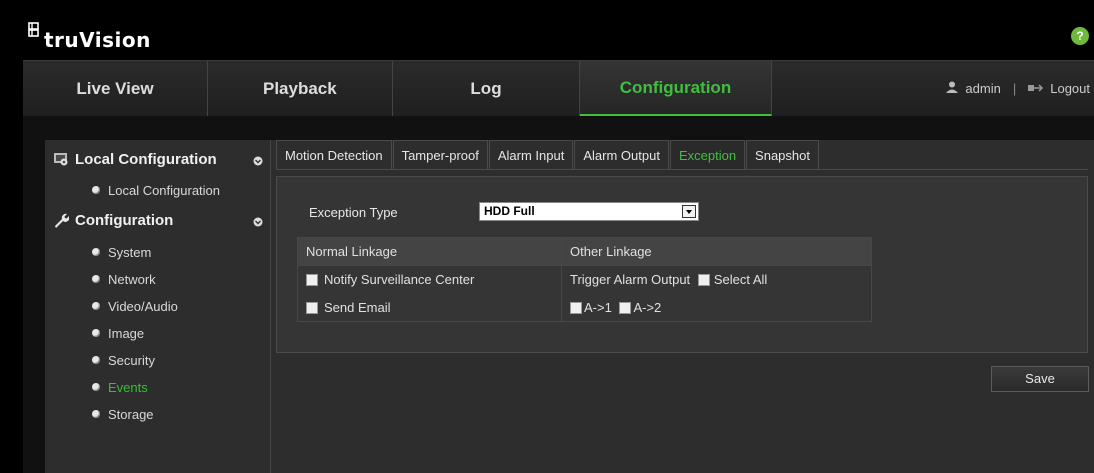 The width and height of the screenshot is (1094, 473). What do you see at coordinates (716, 307) in the screenshot?
I see `alarm-outputs-cell: A->1 A->2` at bounding box center [716, 307].